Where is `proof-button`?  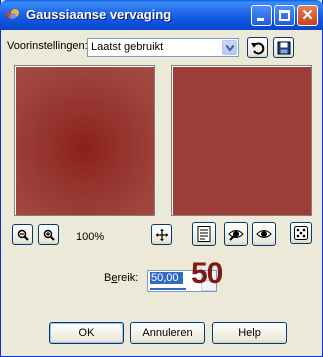
proof-button is located at coordinates (204, 234).